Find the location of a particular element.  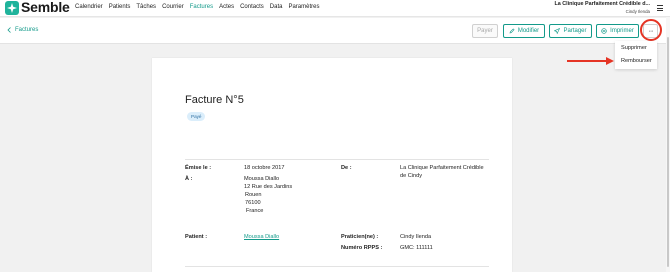

nav-item-taches: Tâches is located at coordinates (146, 7).